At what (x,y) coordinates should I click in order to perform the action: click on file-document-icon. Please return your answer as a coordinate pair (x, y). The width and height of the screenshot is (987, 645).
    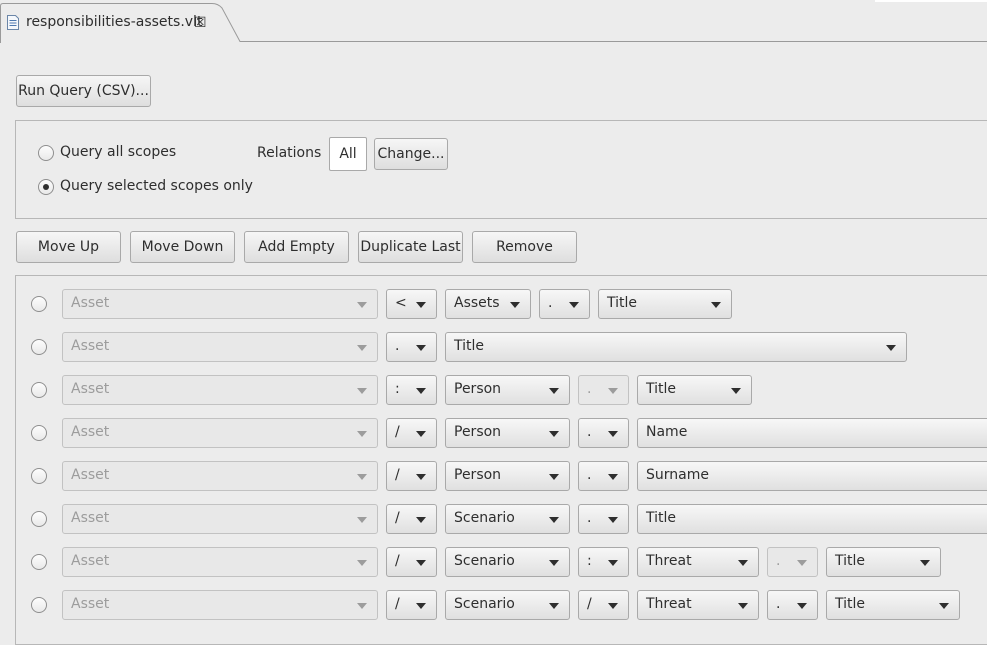
    Looking at the image, I should click on (13, 22).